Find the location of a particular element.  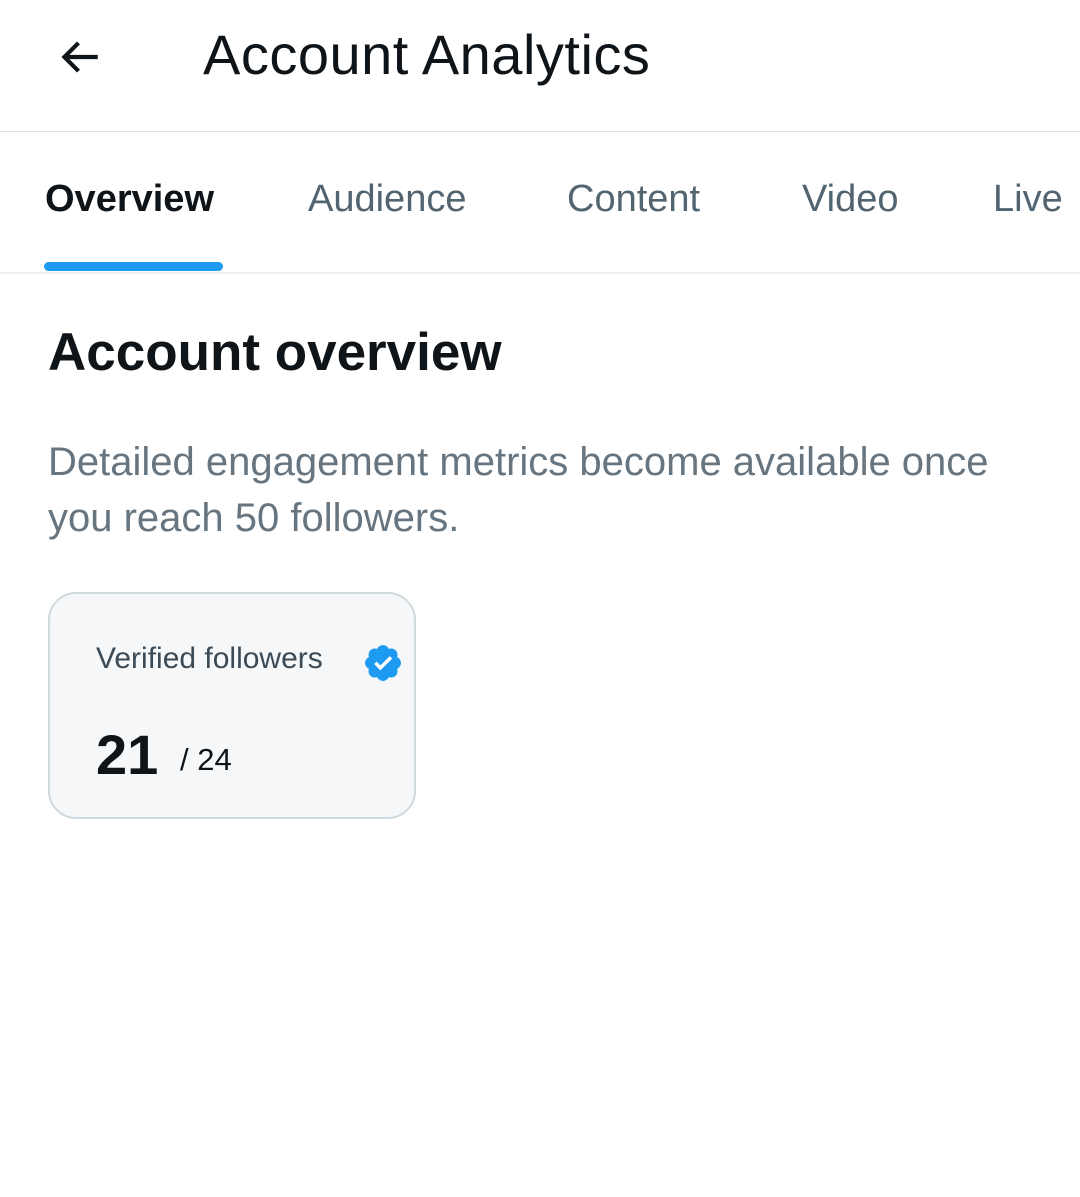

app-bar: Account Analytics is located at coordinates (540, 66).